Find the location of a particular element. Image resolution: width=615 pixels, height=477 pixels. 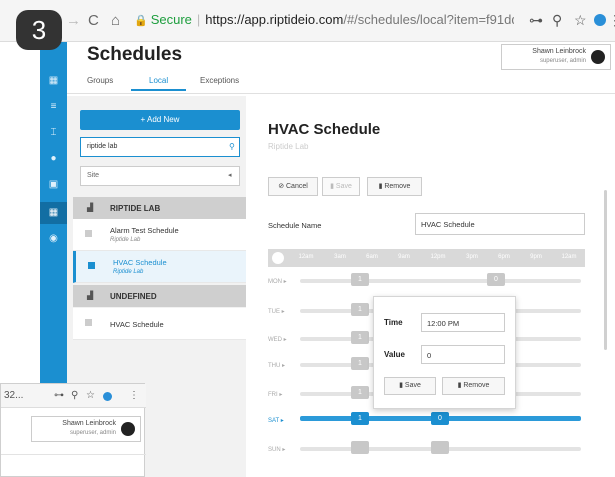

lock-icon: 🔒 is located at coordinates (141, 21).